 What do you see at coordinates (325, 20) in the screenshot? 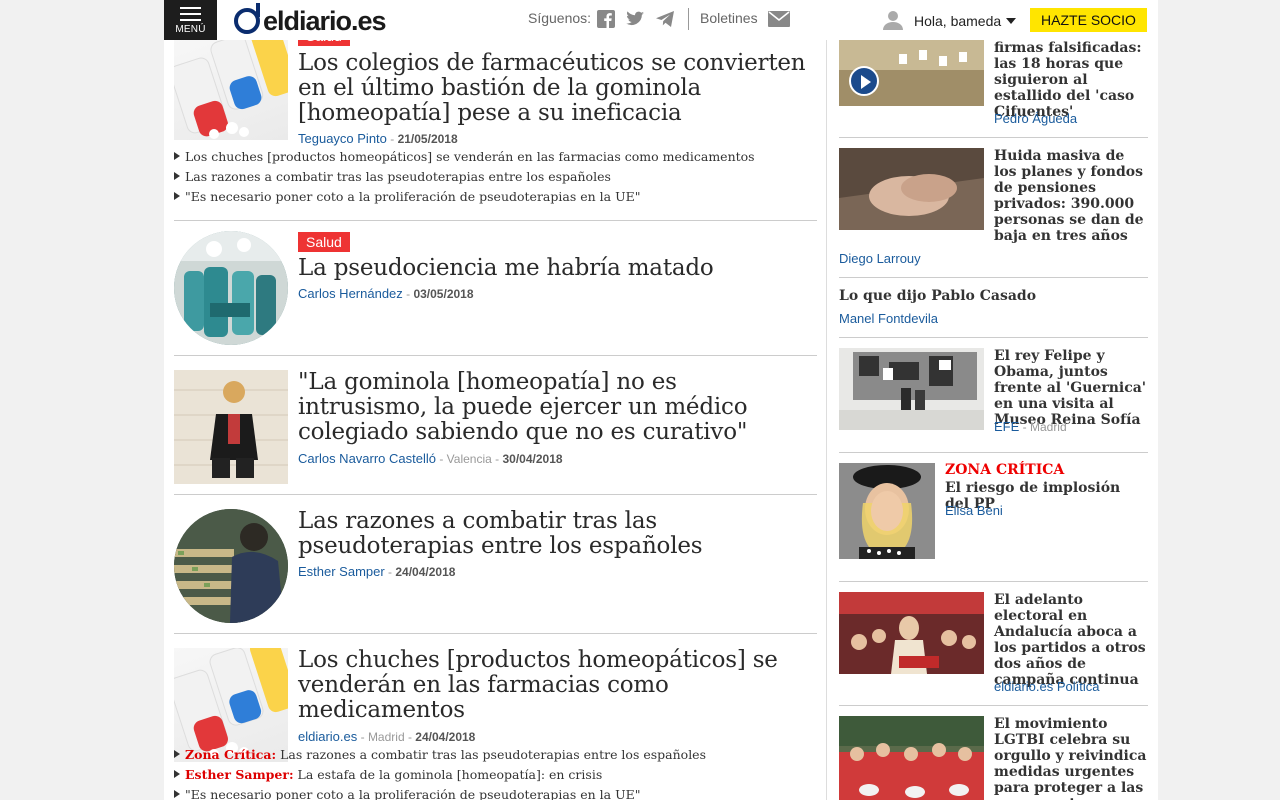
I see `logo-text: eldiario.es` at bounding box center [325, 20].